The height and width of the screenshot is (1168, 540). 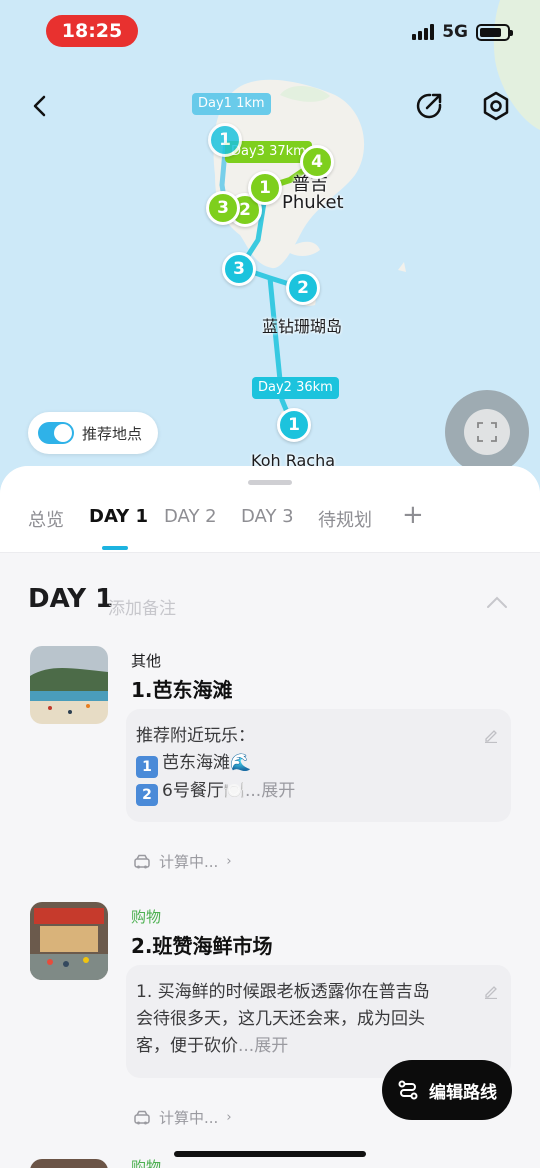 What do you see at coordinates (313, 202) in the screenshot?
I see `map-label-phuket: Phuket` at bounding box center [313, 202].